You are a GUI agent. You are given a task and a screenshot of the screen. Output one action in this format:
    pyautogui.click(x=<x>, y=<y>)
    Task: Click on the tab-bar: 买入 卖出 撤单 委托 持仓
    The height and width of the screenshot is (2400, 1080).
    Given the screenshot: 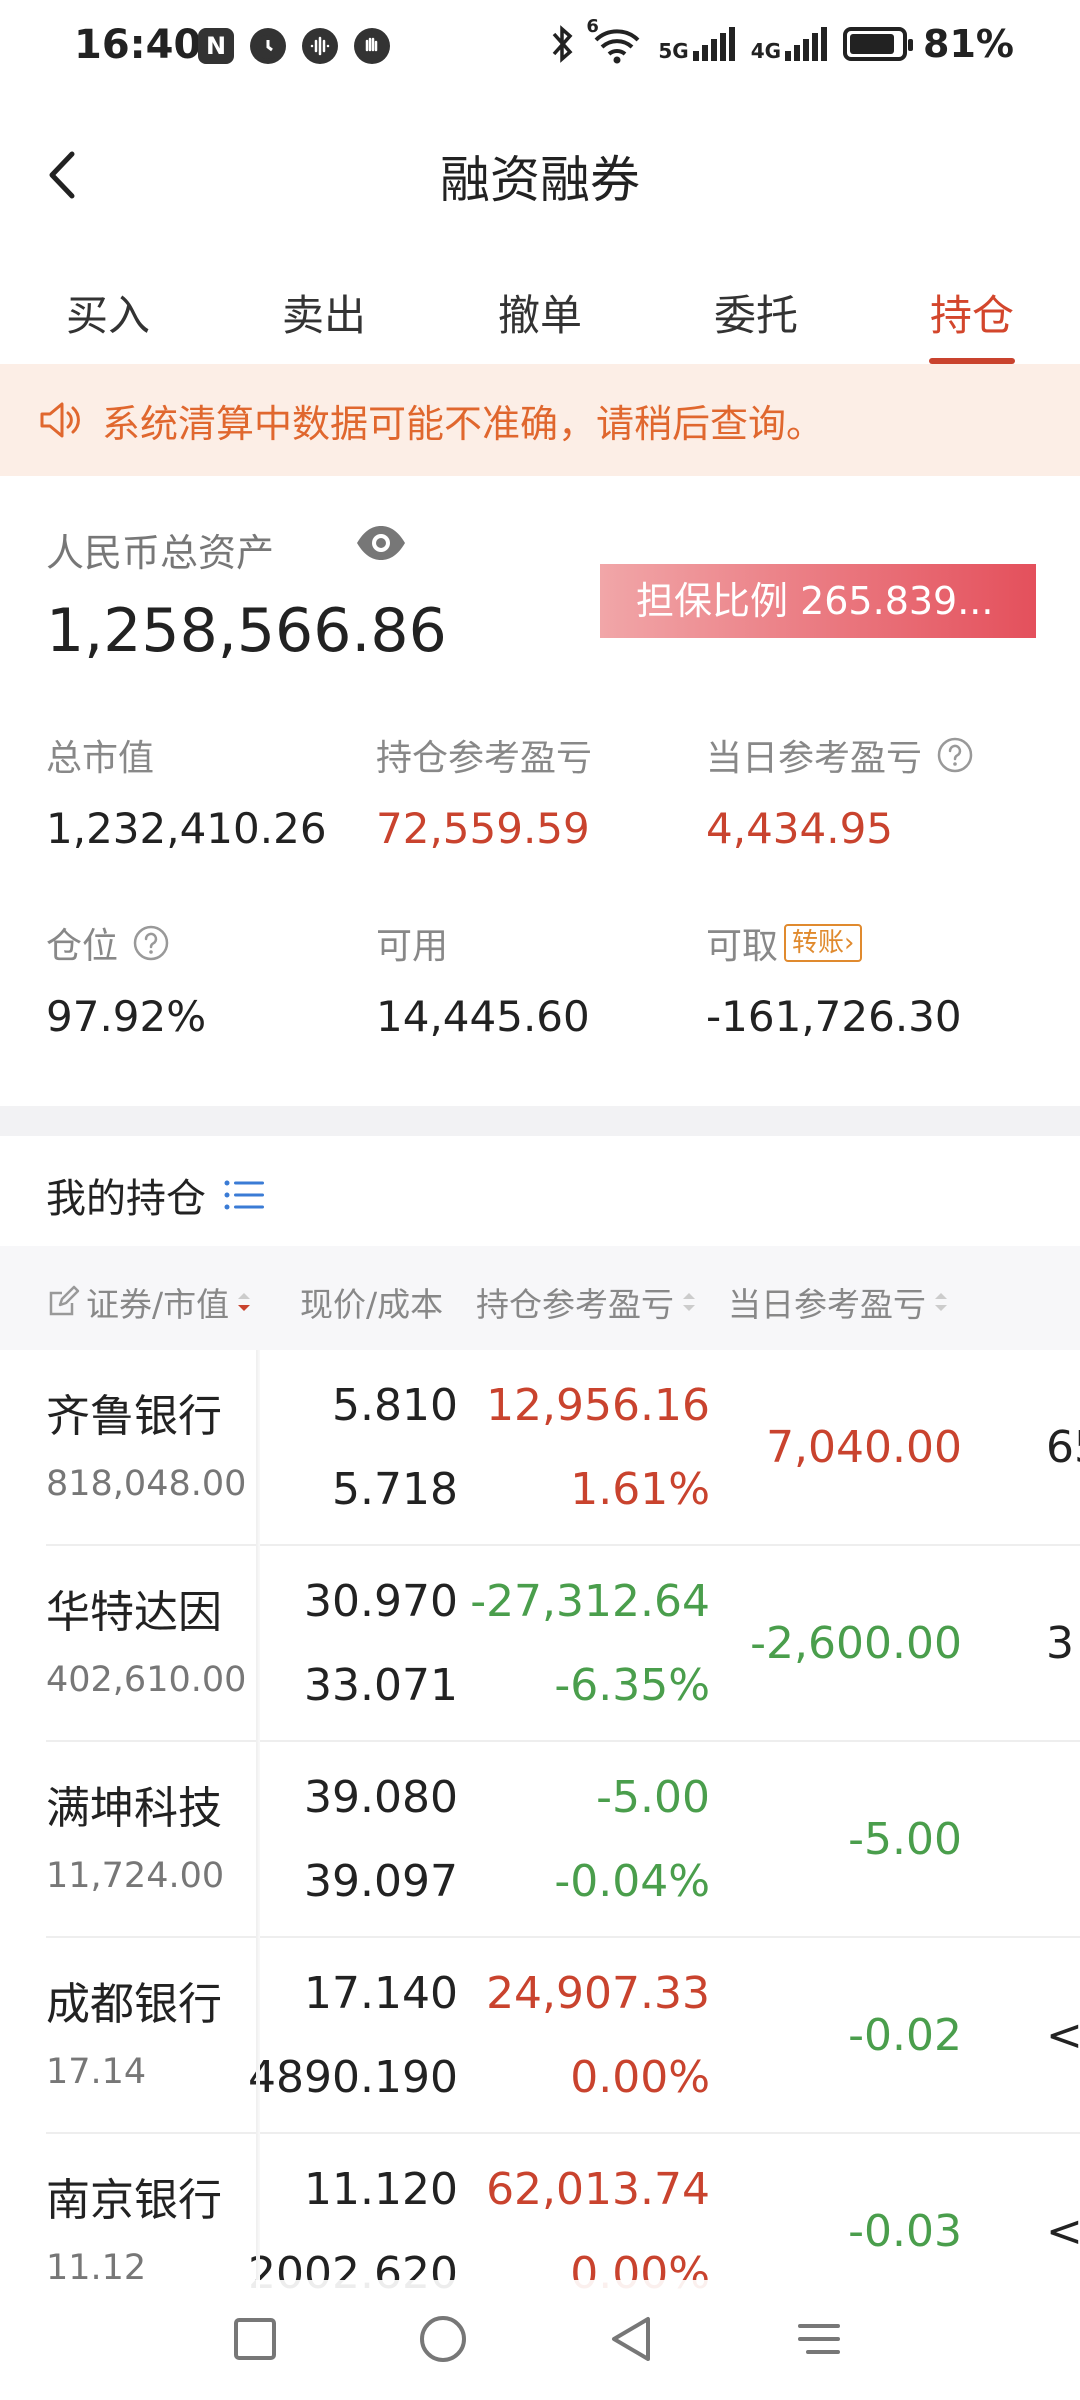 What is the action you would take?
    pyautogui.click(x=540, y=312)
    